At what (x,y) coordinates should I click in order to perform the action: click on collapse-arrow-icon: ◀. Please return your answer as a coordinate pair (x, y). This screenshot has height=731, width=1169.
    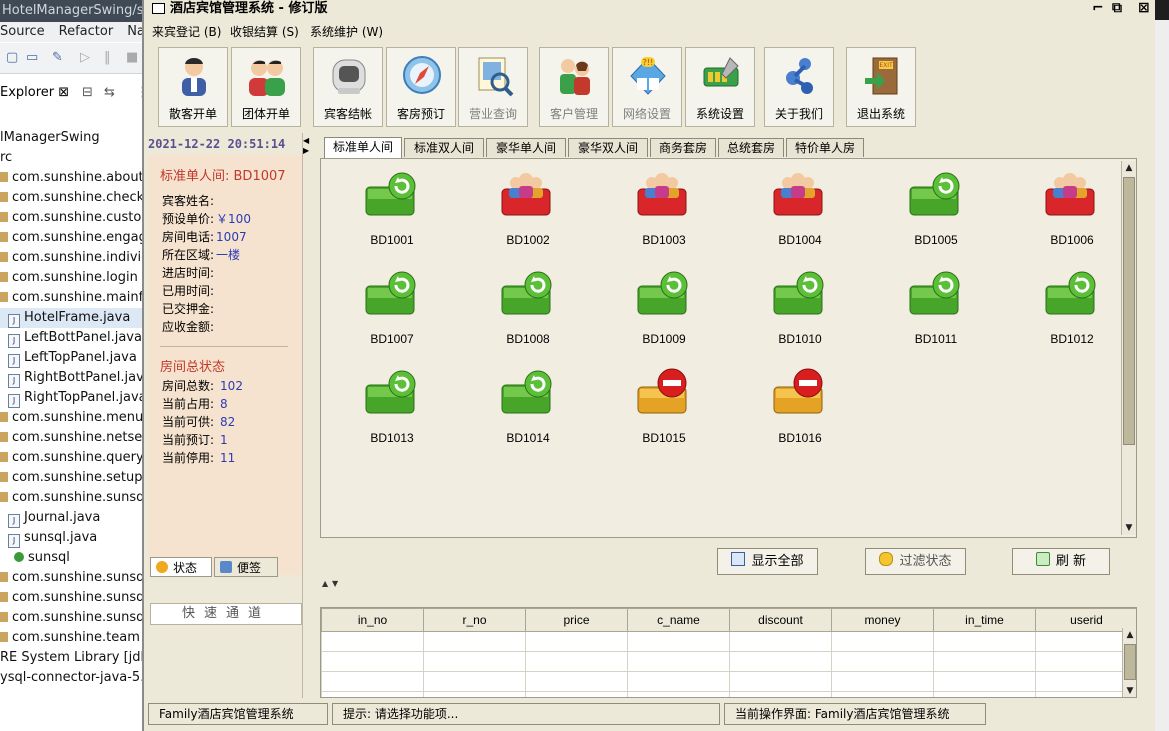
    Looking at the image, I should click on (306, 141).